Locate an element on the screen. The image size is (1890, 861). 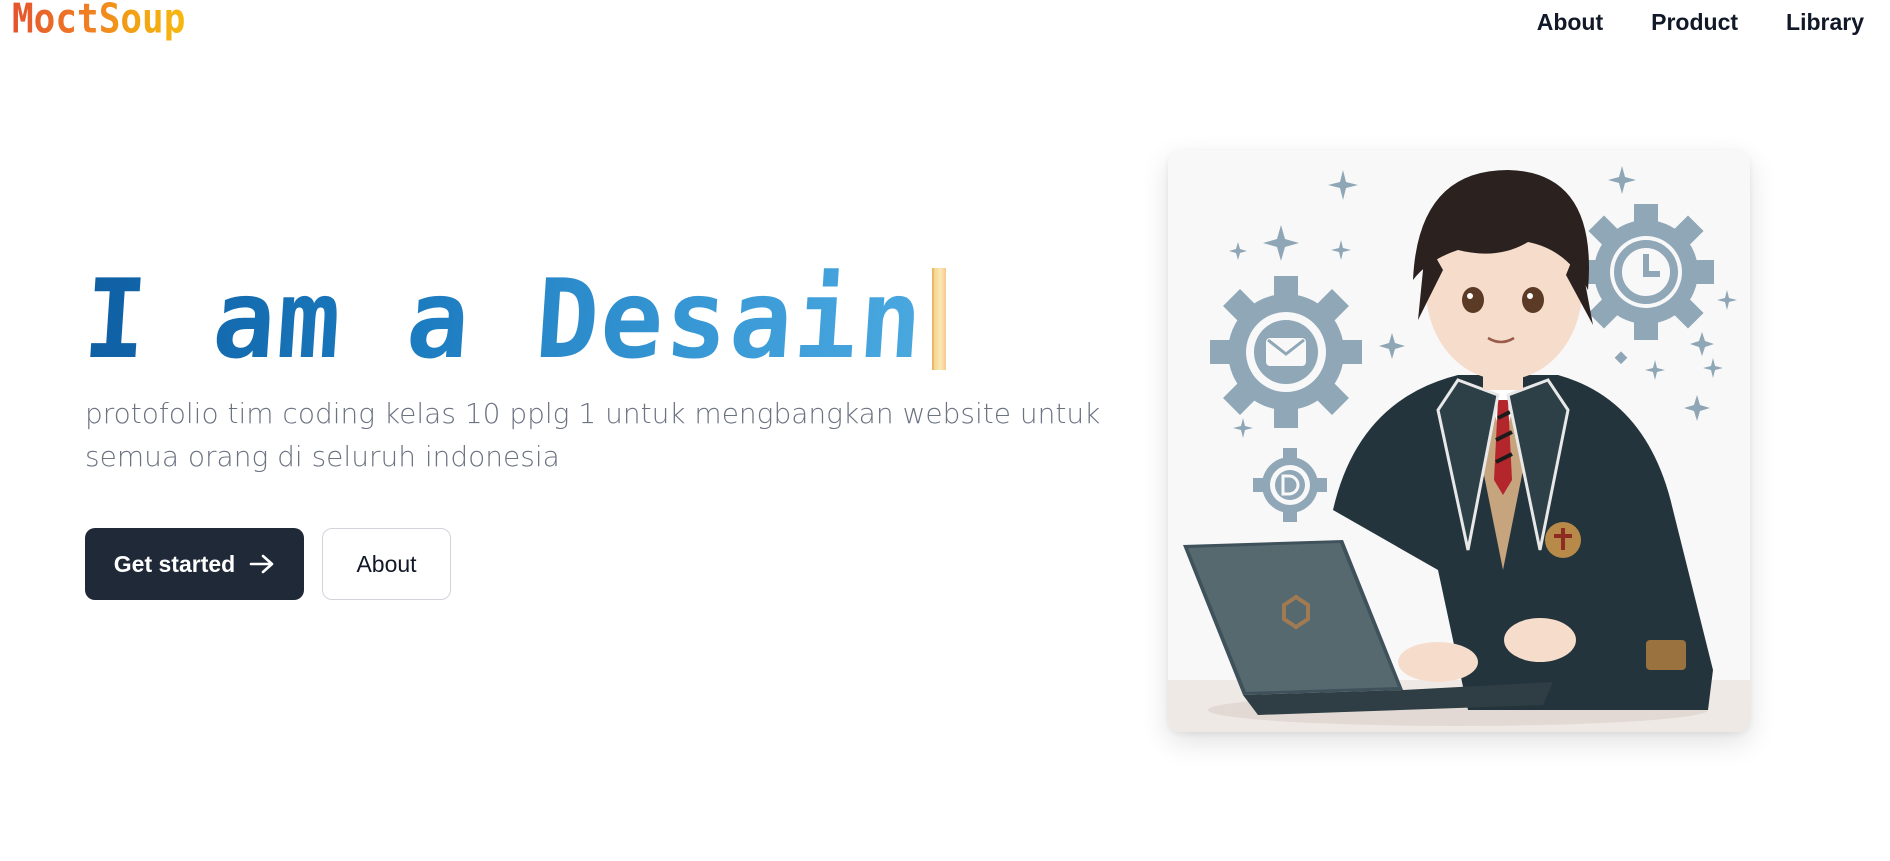
typing-caret is located at coordinates (938, 319).